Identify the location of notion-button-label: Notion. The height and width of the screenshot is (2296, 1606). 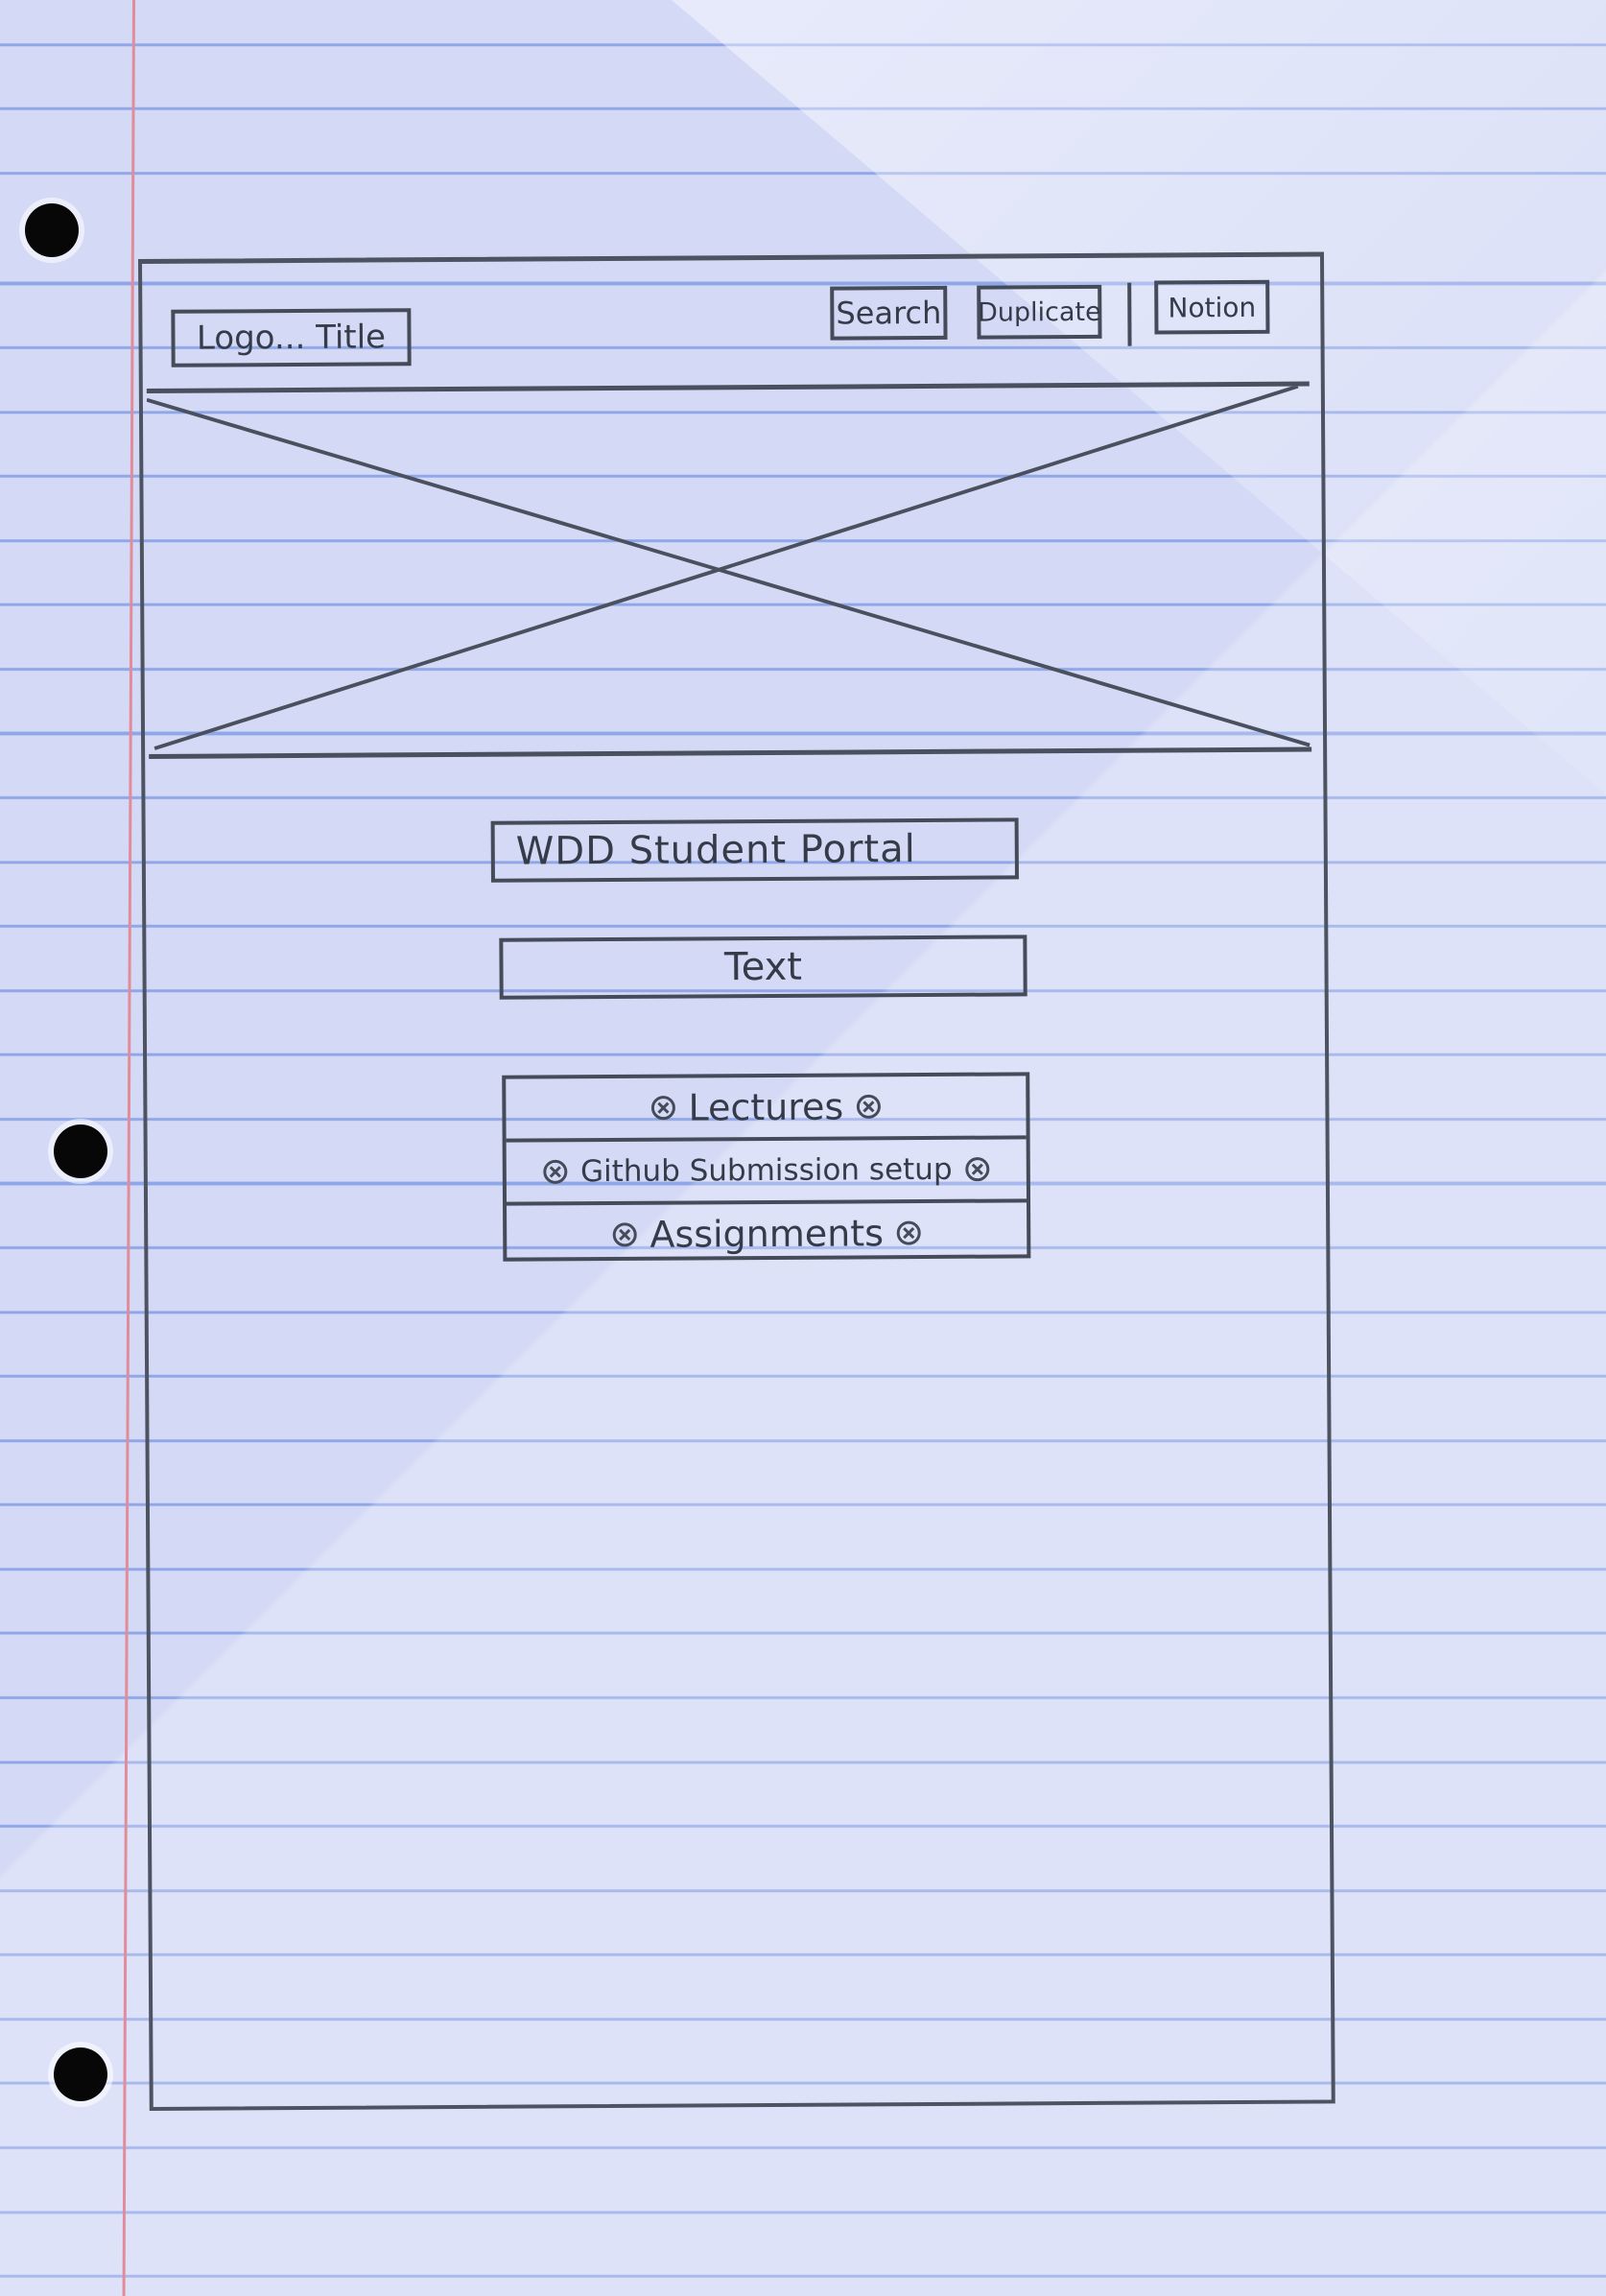
(1212, 307).